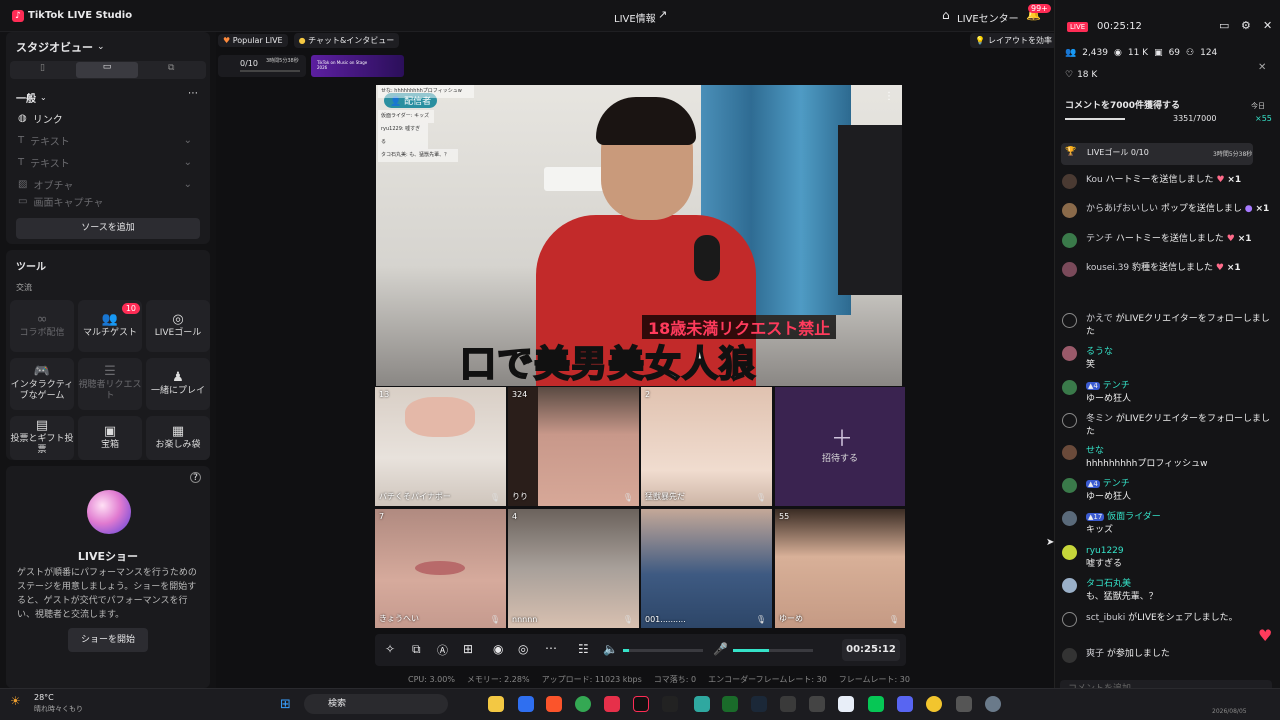 This screenshot has height=720, width=1280. What do you see at coordinates (195, 477) in the screenshot?
I see `help-icon: ?` at bounding box center [195, 477].